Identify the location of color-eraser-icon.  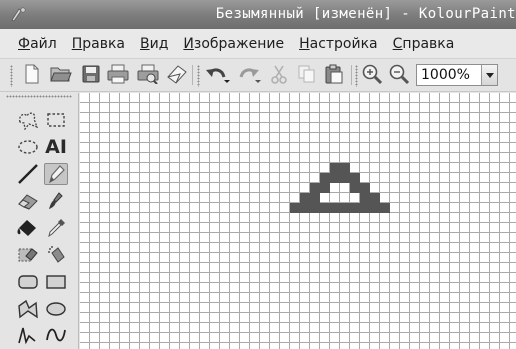
(28, 255).